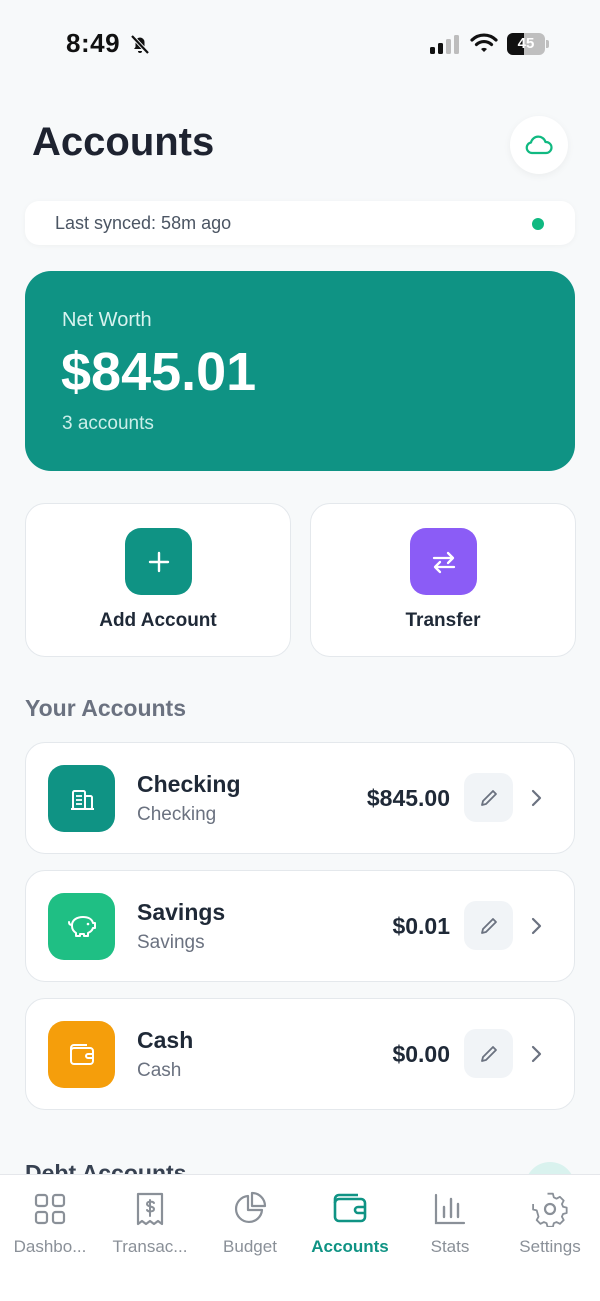 This screenshot has width=600, height=1301. I want to click on sync-status-dot, so click(538, 224).